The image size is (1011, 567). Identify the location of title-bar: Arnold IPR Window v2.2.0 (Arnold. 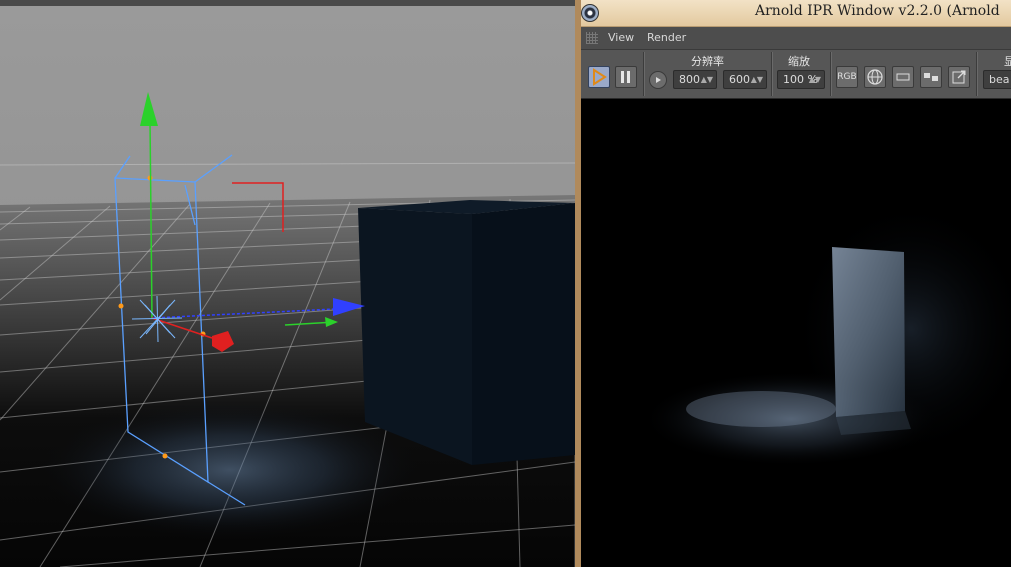
(796, 13).